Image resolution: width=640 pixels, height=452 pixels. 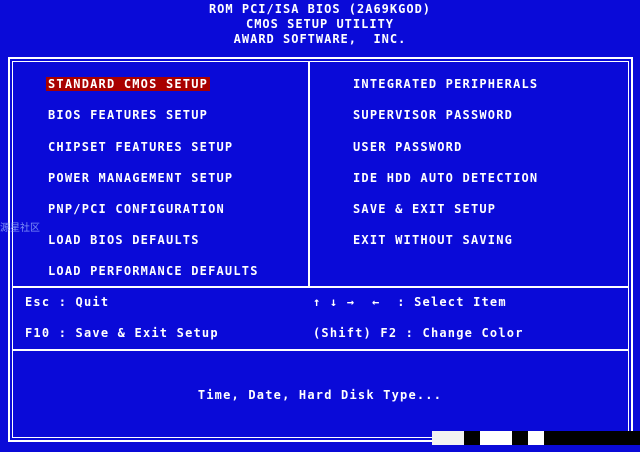 I want to click on menu-ide-hdd-auto-detection: IDE HDD AUTO DETECTION, so click(x=445, y=178).